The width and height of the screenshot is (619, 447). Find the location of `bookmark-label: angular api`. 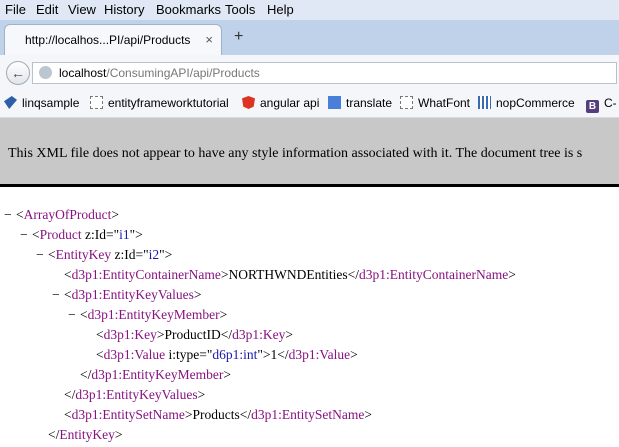

bookmark-label: angular api is located at coordinates (290, 103).